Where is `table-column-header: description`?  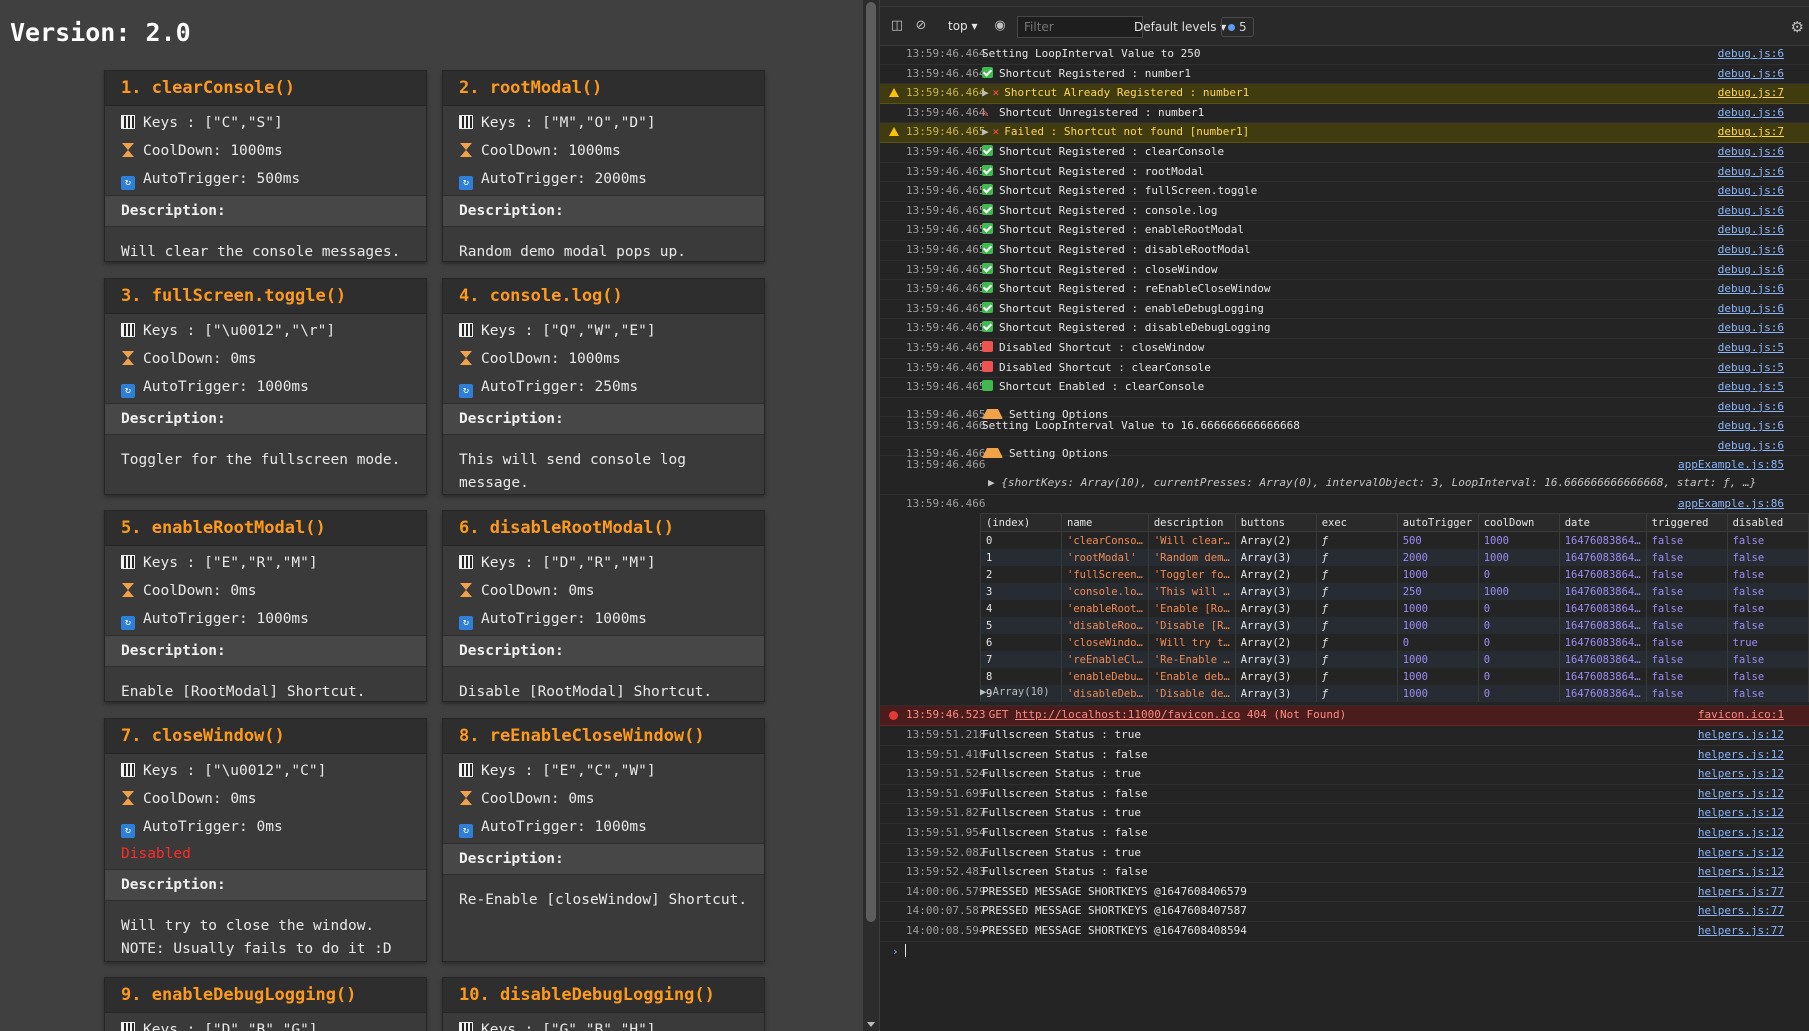 table-column-header: description is located at coordinates (1191, 523).